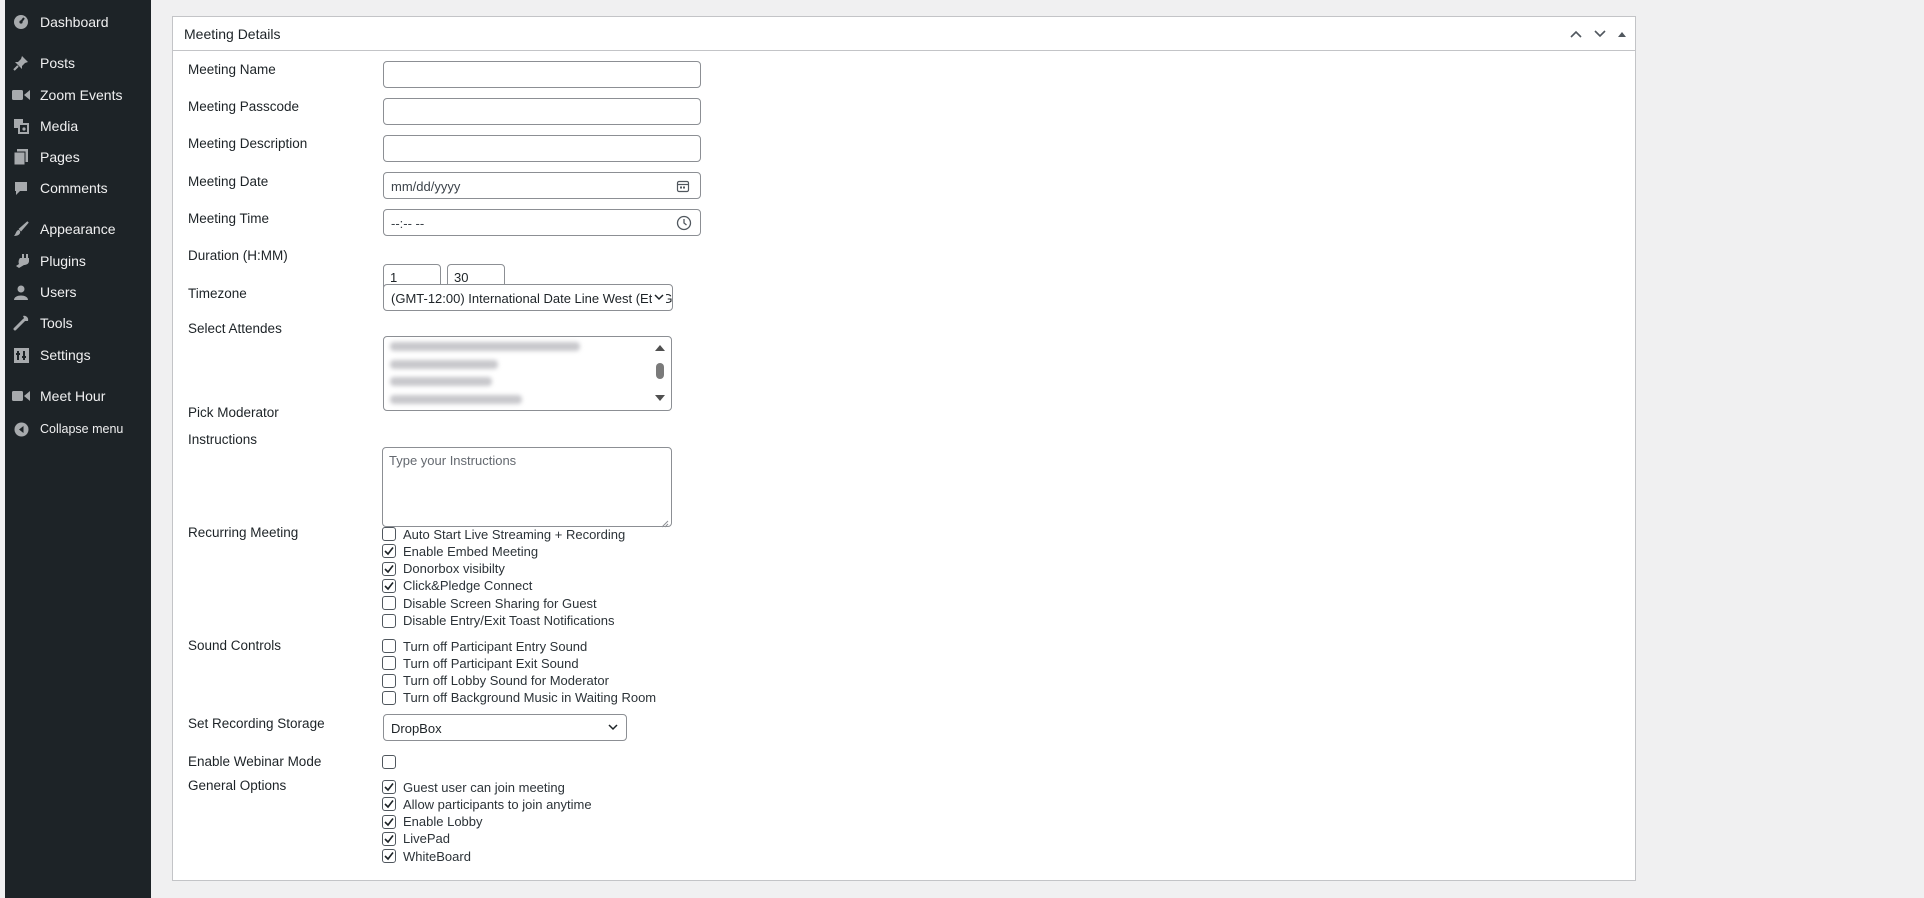  I want to click on sidebar-collapse-menu: Collapse menu, so click(78, 429).